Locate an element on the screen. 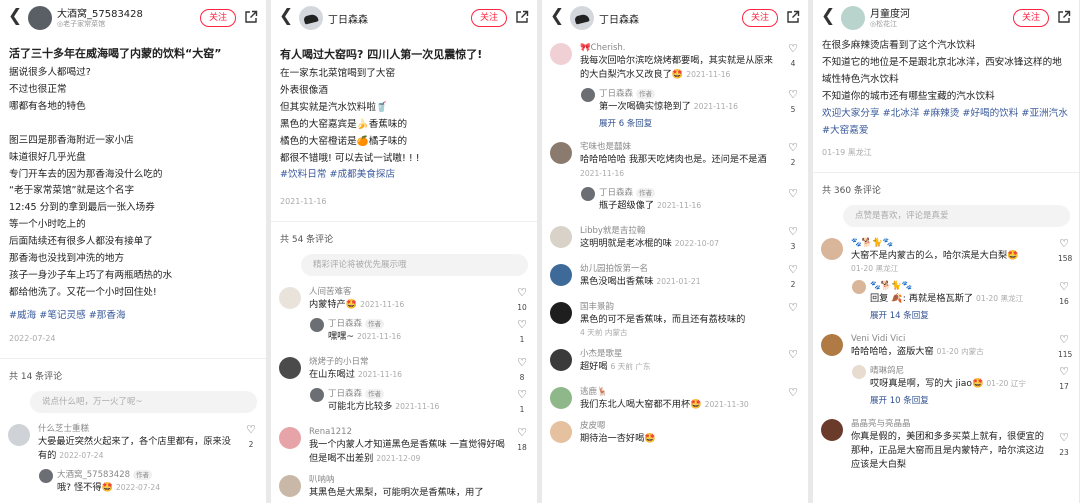 Image resolution: width=1080 pixels, height=503 pixels. expand-replies-link: 展开 10 条回复 is located at coordinates (946, 400).